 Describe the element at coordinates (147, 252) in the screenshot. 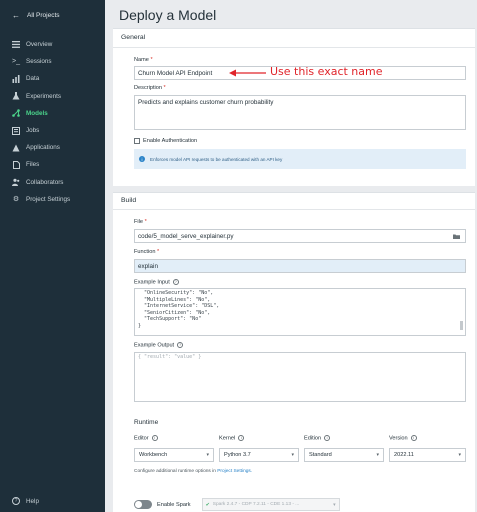

I see `function-label: Function *` at that location.